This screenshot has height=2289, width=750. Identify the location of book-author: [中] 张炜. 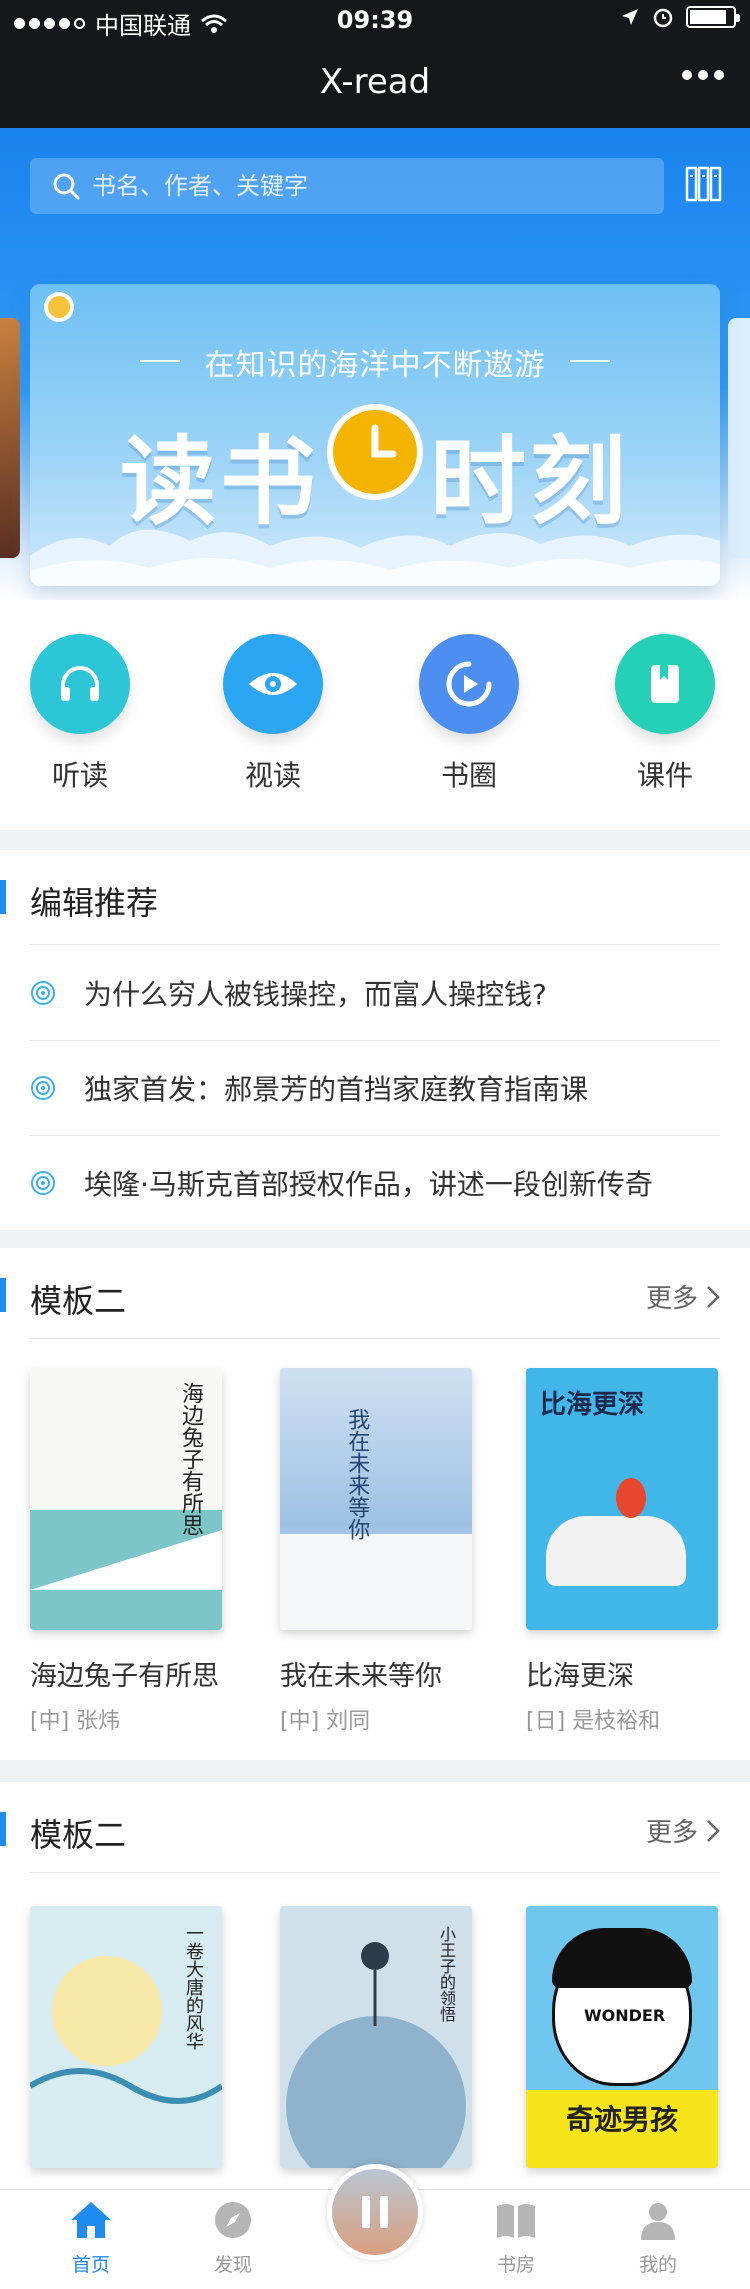
(75, 1721).